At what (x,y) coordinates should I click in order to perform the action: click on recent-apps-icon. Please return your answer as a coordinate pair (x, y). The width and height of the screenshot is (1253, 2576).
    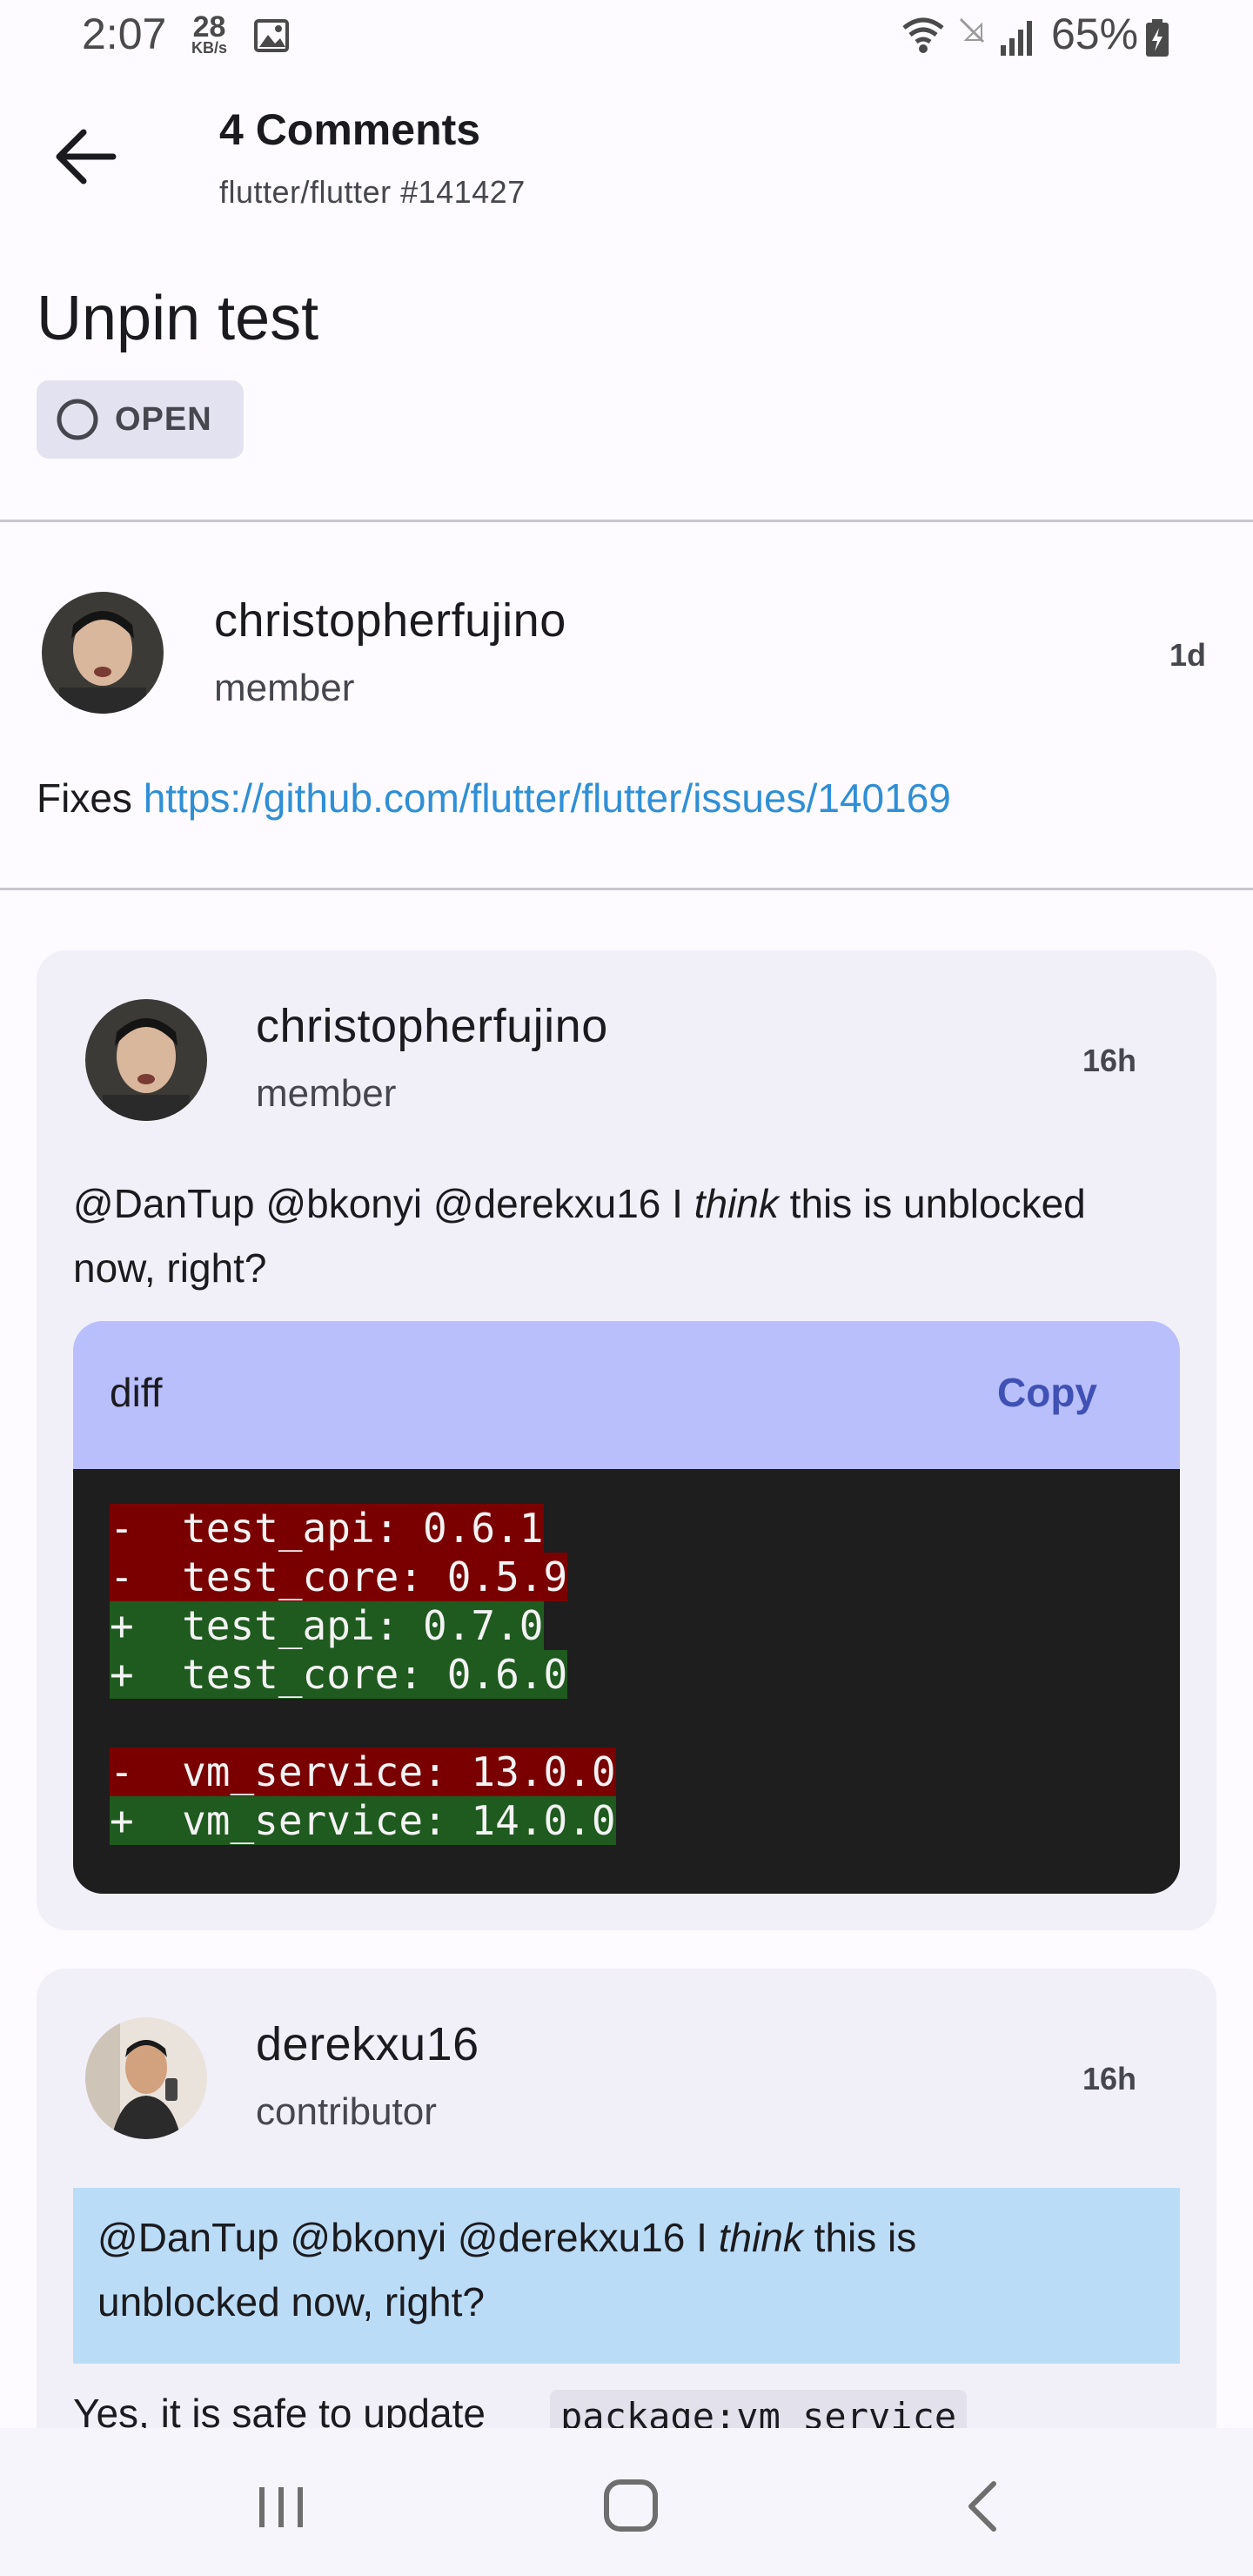
    Looking at the image, I should click on (281, 2506).